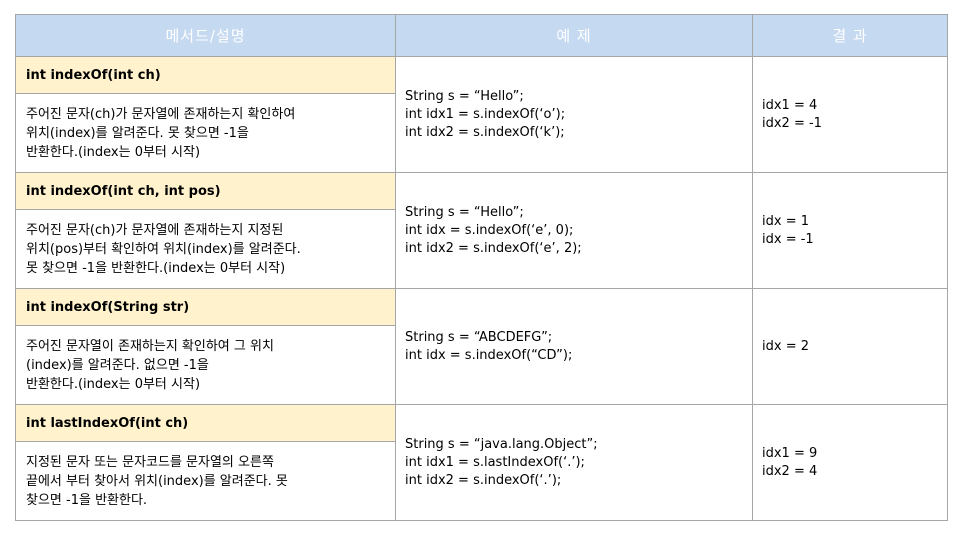  What do you see at coordinates (485, 132) in the screenshot?
I see `example-line: int idx2 = s.indexOf(‘k’);` at bounding box center [485, 132].